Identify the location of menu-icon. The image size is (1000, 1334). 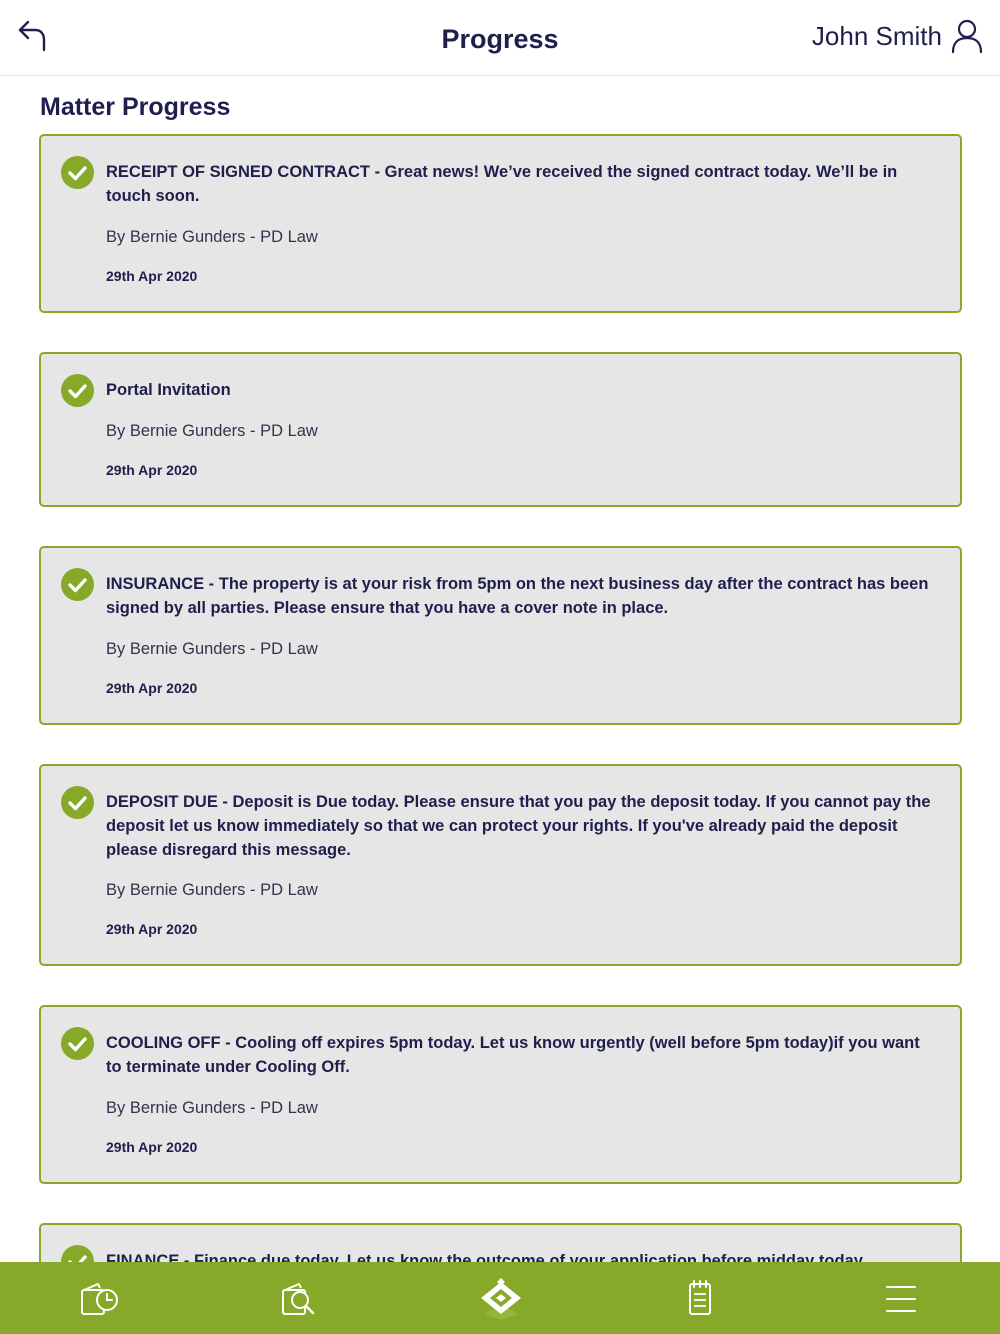
(901, 1299).